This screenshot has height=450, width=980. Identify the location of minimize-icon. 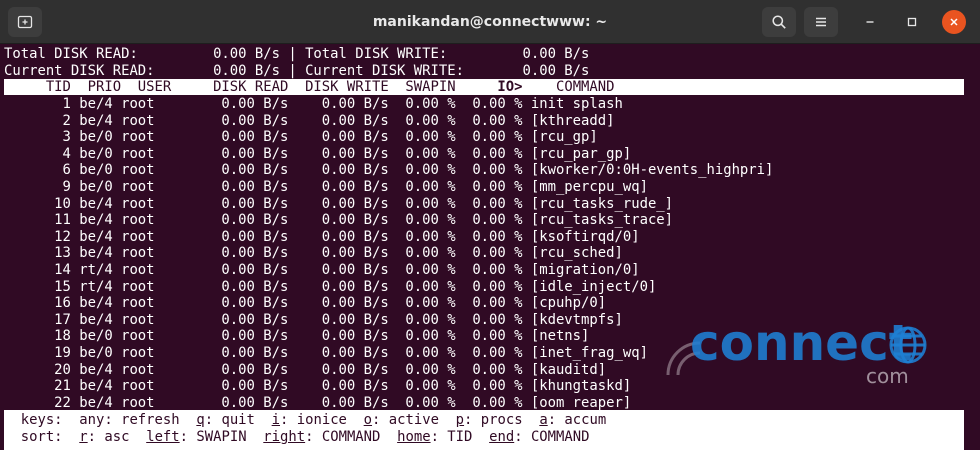
(870, 22).